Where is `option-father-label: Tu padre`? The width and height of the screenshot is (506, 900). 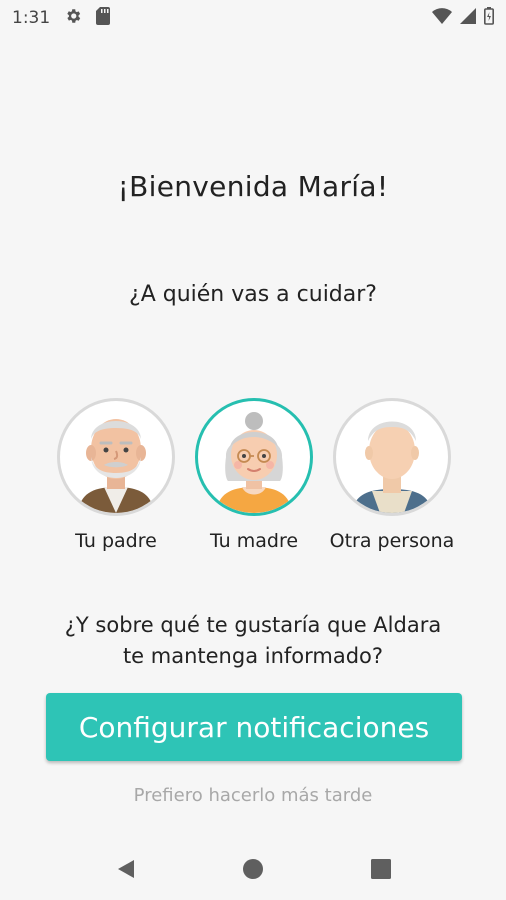 option-father-label: Tu padre is located at coordinates (116, 541).